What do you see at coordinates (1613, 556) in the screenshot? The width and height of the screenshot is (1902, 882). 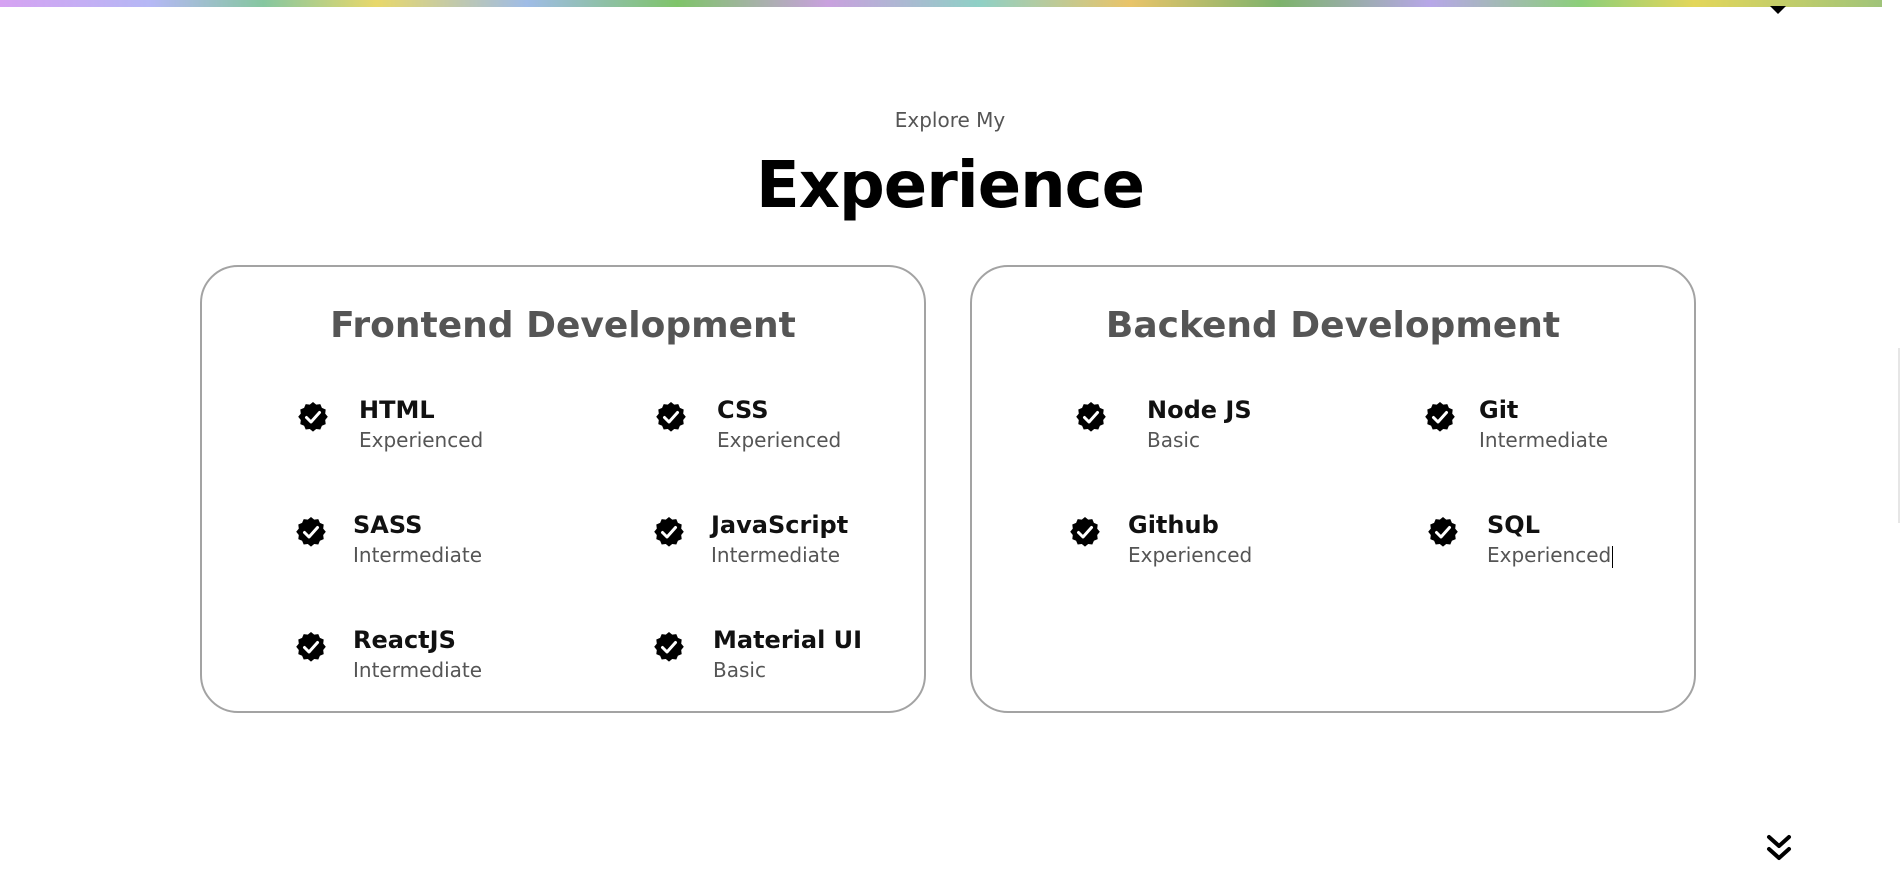 I see `text-caret` at bounding box center [1613, 556].